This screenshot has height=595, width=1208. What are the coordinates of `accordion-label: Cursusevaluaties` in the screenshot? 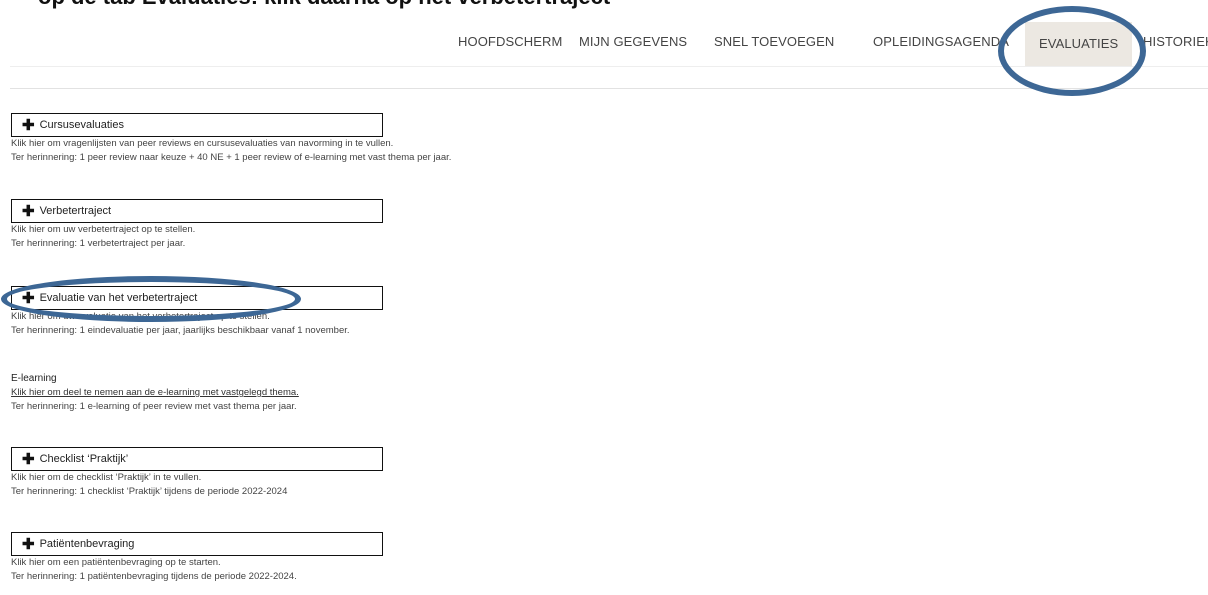 It's located at (81, 125).